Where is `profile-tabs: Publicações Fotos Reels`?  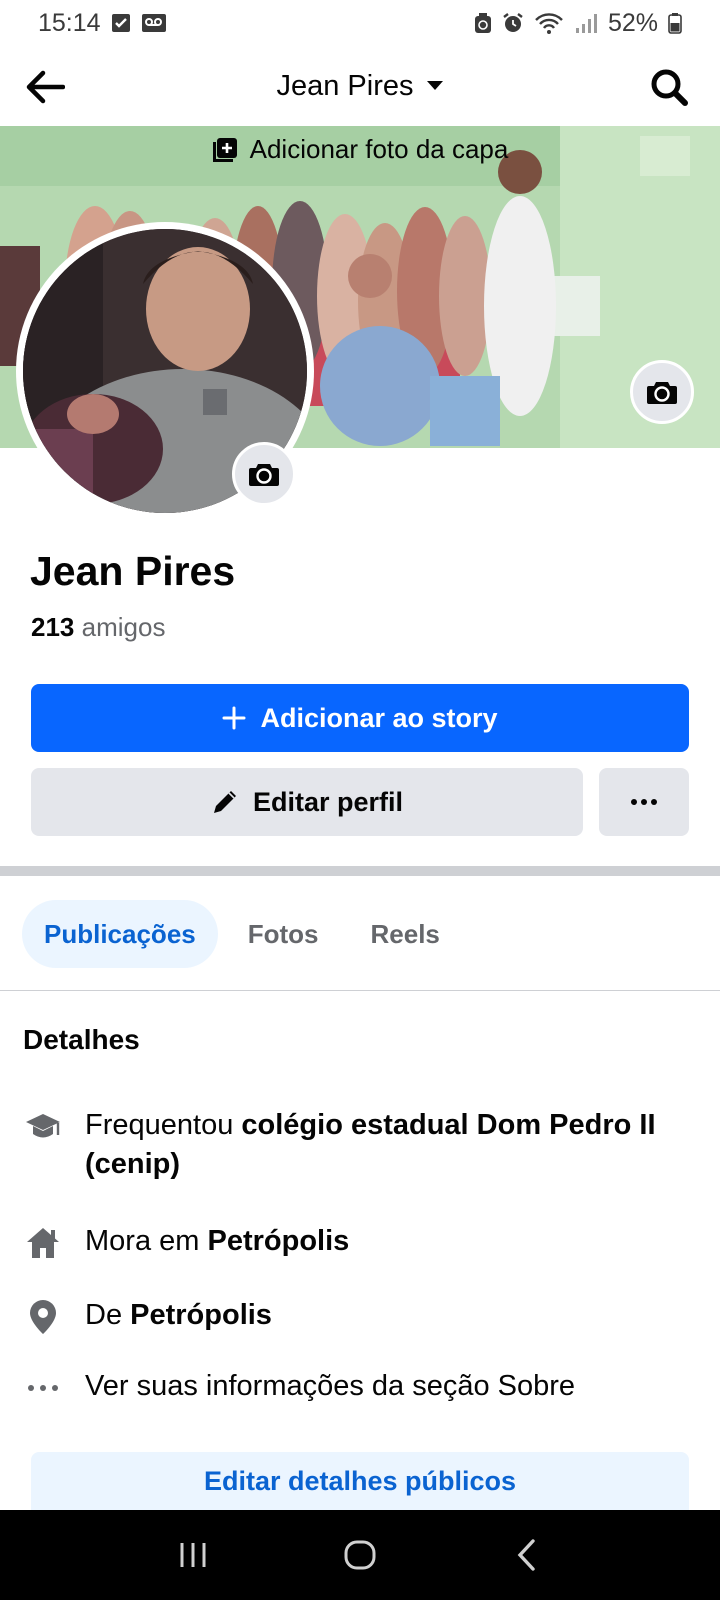
profile-tabs: Publicações Fotos Reels is located at coordinates (242, 934).